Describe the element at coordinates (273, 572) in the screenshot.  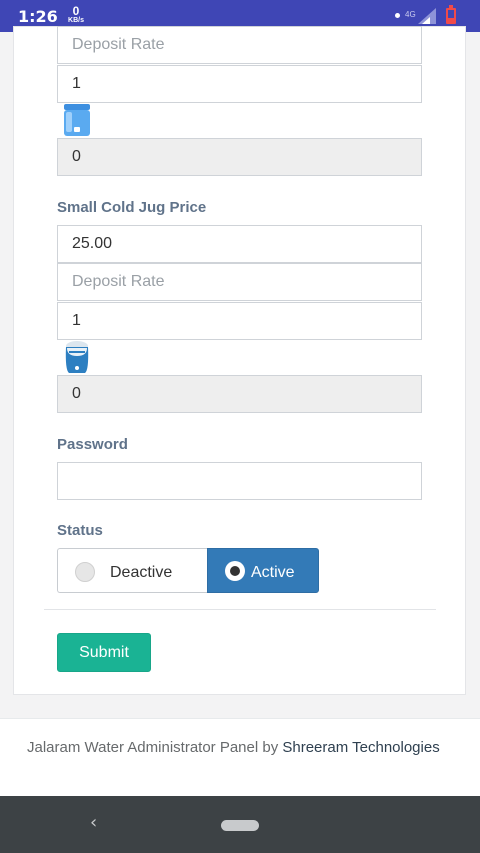
I see `status-option-active-label: Active` at that location.